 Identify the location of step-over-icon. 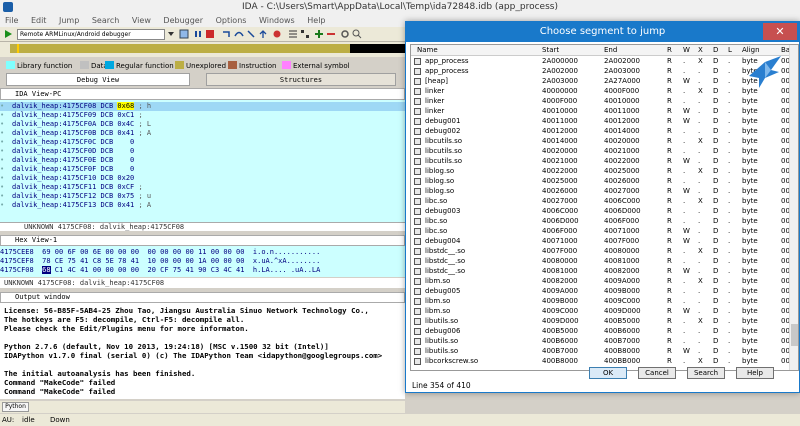
(239, 34).